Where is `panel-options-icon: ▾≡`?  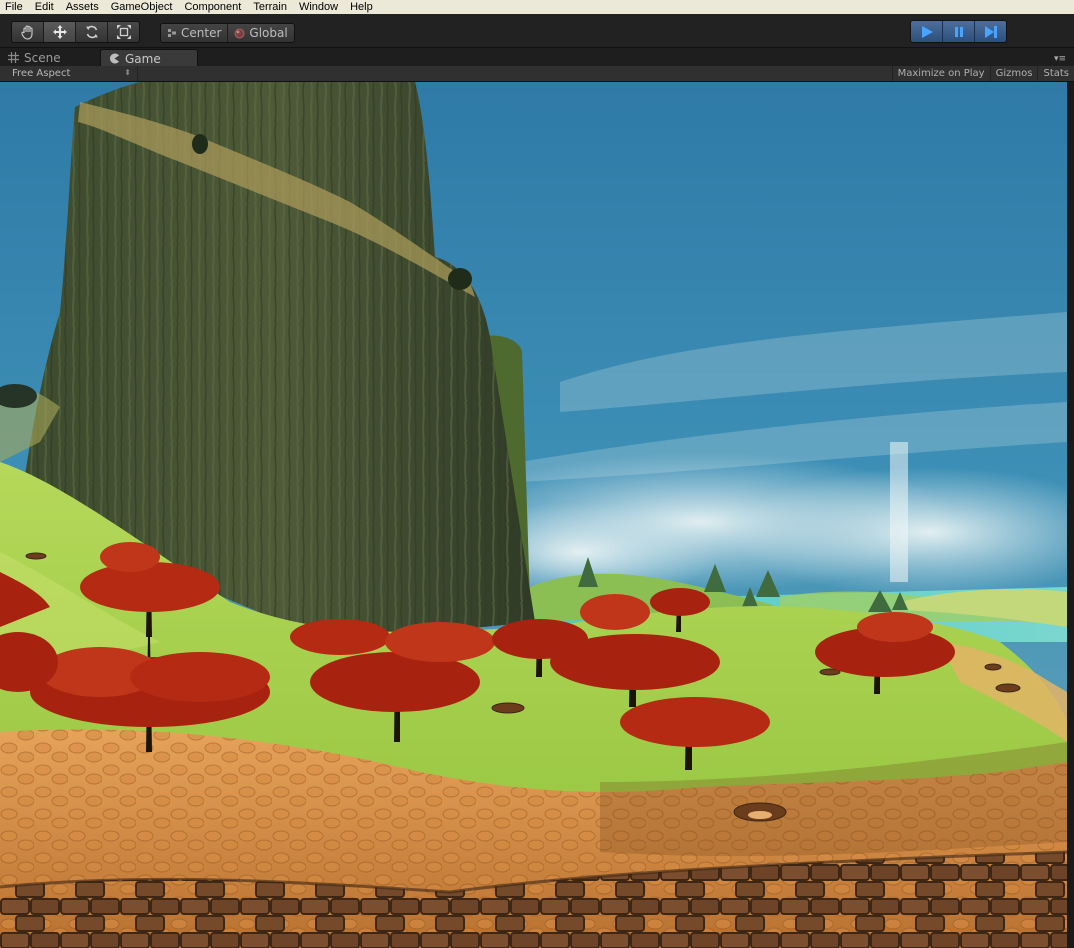 panel-options-icon: ▾≡ is located at coordinates (1060, 59).